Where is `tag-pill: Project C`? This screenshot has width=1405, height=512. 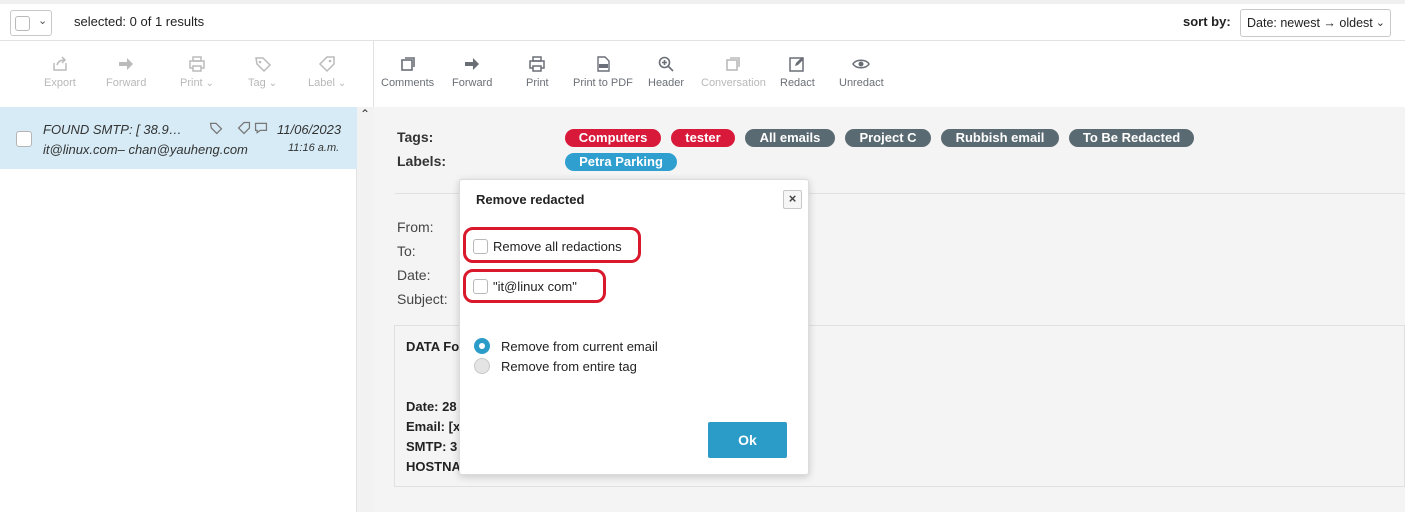
tag-pill: Project C is located at coordinates (888, 138).